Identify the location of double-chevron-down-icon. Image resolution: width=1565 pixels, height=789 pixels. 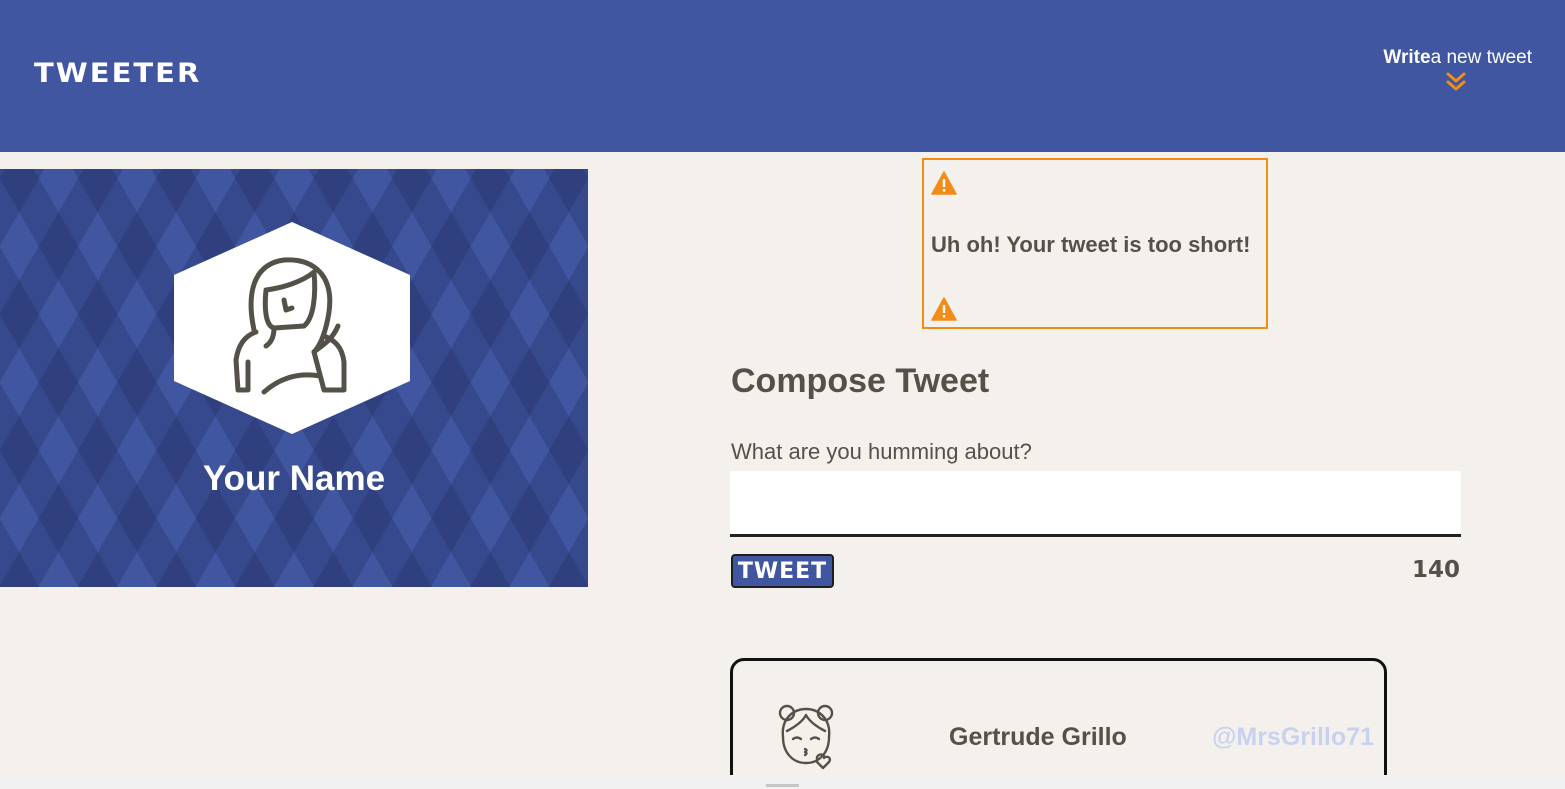
(1456, 81).